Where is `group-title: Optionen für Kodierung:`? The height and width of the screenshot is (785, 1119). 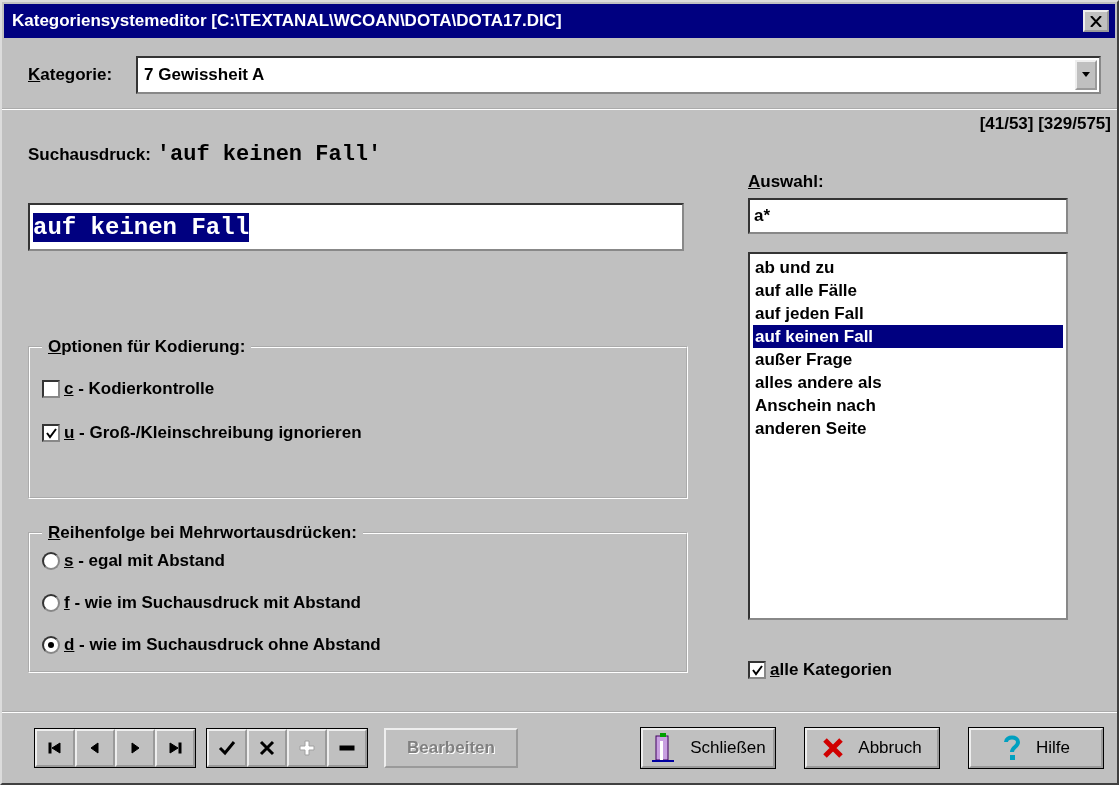 group-title: Optionen für Kodierung: is located at coordinates (147, 347).